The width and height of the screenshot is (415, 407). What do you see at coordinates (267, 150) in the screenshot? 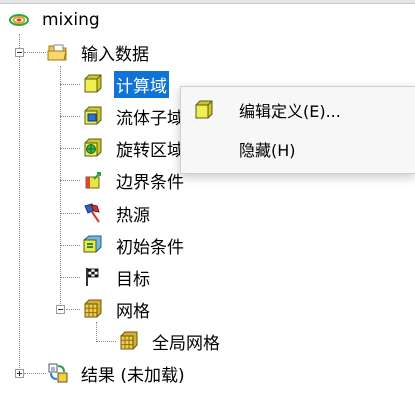
I see `menu-item-label: 隐藏(H)` at bounding box center [267, 150].